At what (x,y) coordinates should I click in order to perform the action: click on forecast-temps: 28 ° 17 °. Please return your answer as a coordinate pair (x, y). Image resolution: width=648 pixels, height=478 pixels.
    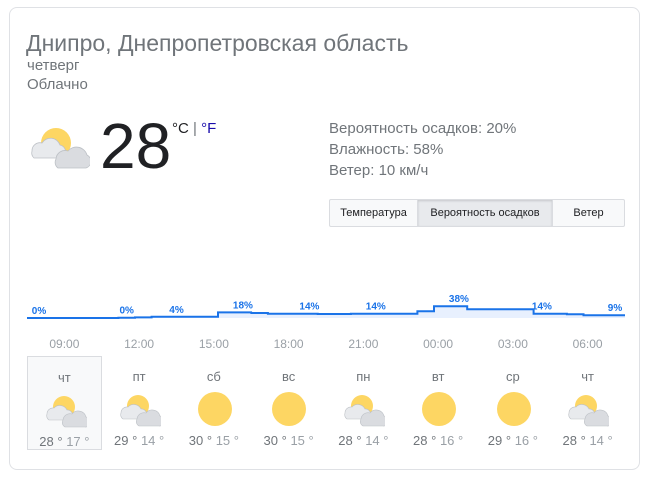
    Looking at the image, I should click on (64, 441).